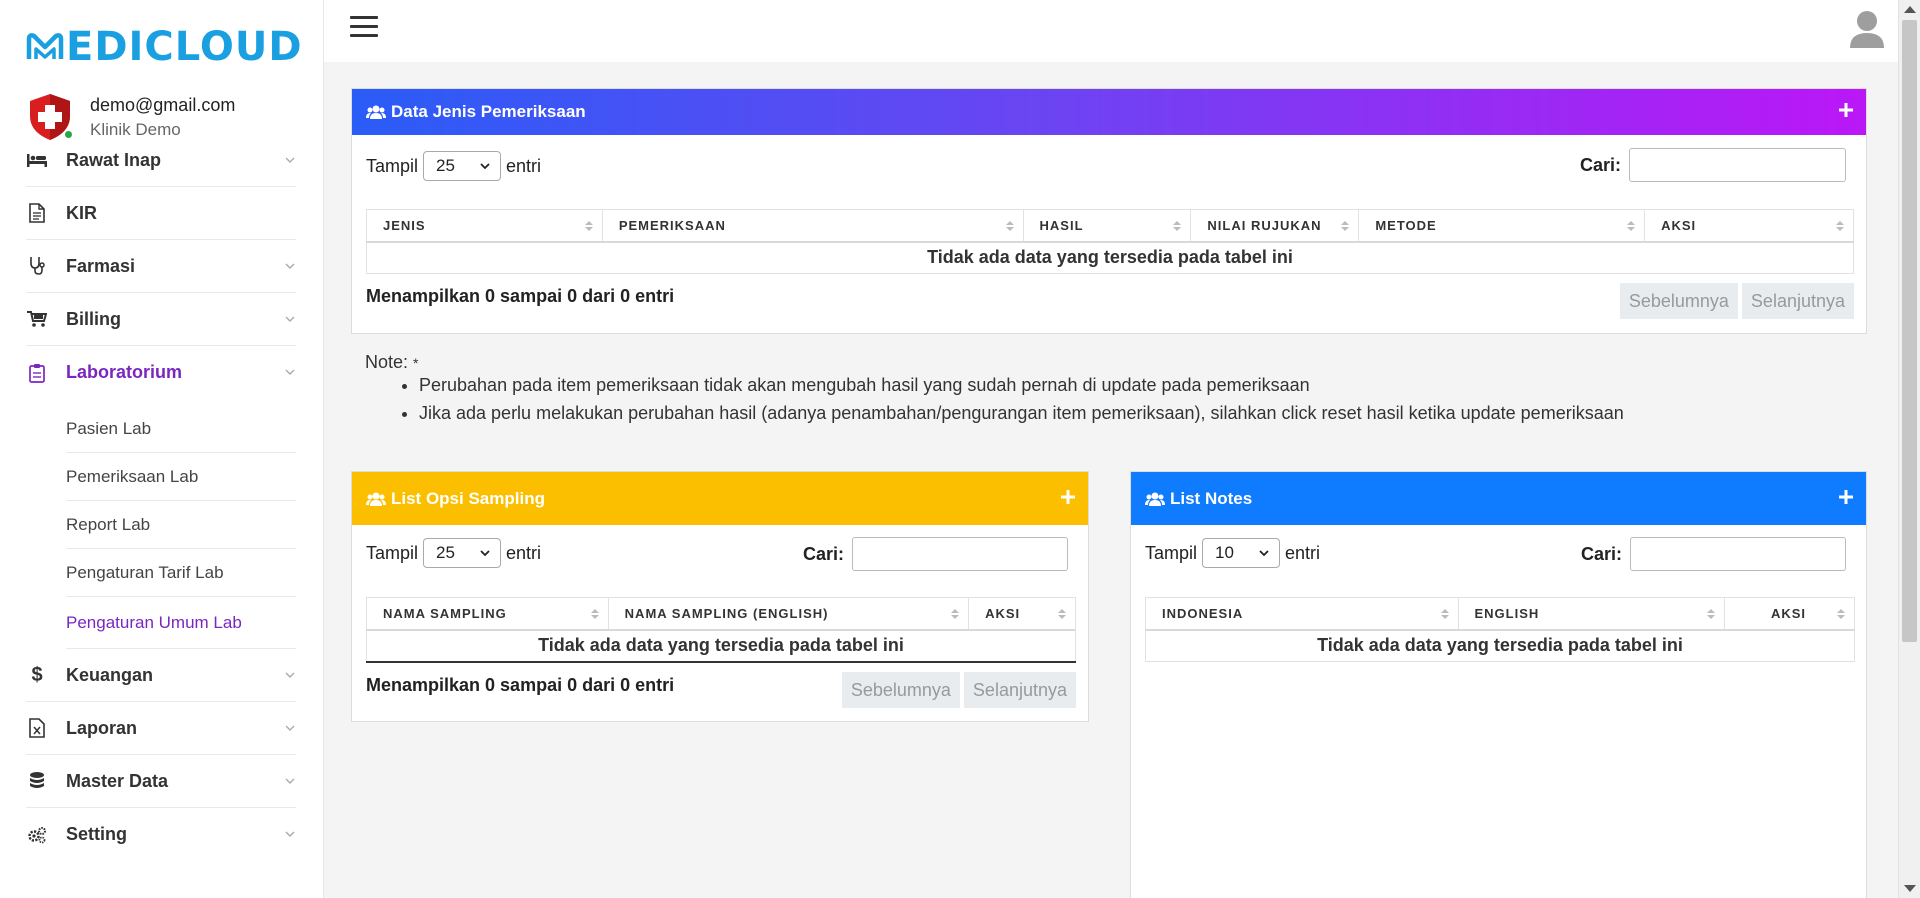 This screenshot has height=898, width=1920. Describe the element at coordinates (117, 780) in the screenshot. I see `sidebar-item-label: Master Data` at that location.